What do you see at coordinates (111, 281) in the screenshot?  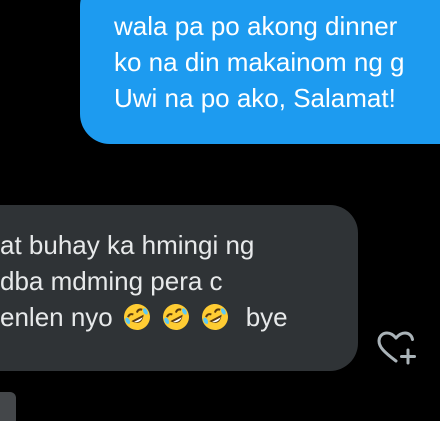 I see `message-line: dba mdming pera c` at bounding box center [111, 281].